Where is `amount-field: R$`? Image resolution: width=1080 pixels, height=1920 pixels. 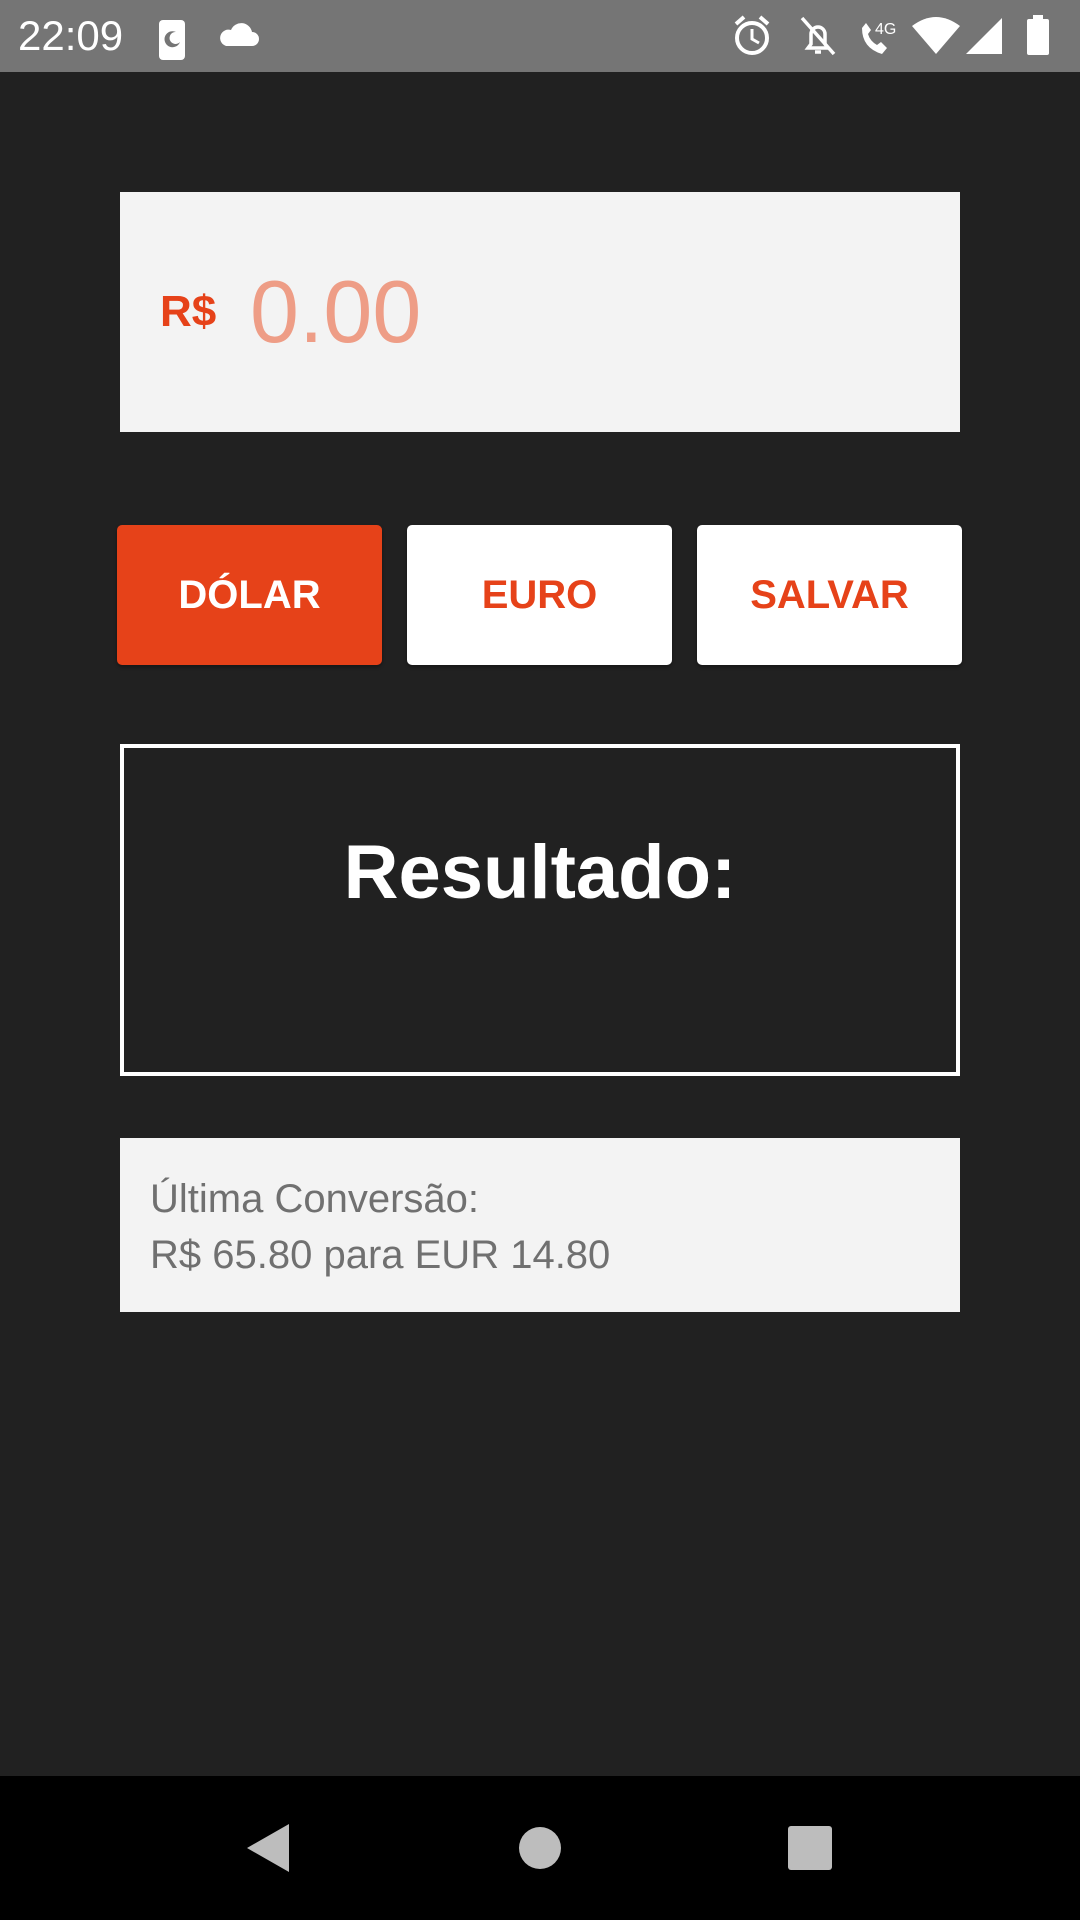 amount-field: R$ is located at coordinates (540, 312).